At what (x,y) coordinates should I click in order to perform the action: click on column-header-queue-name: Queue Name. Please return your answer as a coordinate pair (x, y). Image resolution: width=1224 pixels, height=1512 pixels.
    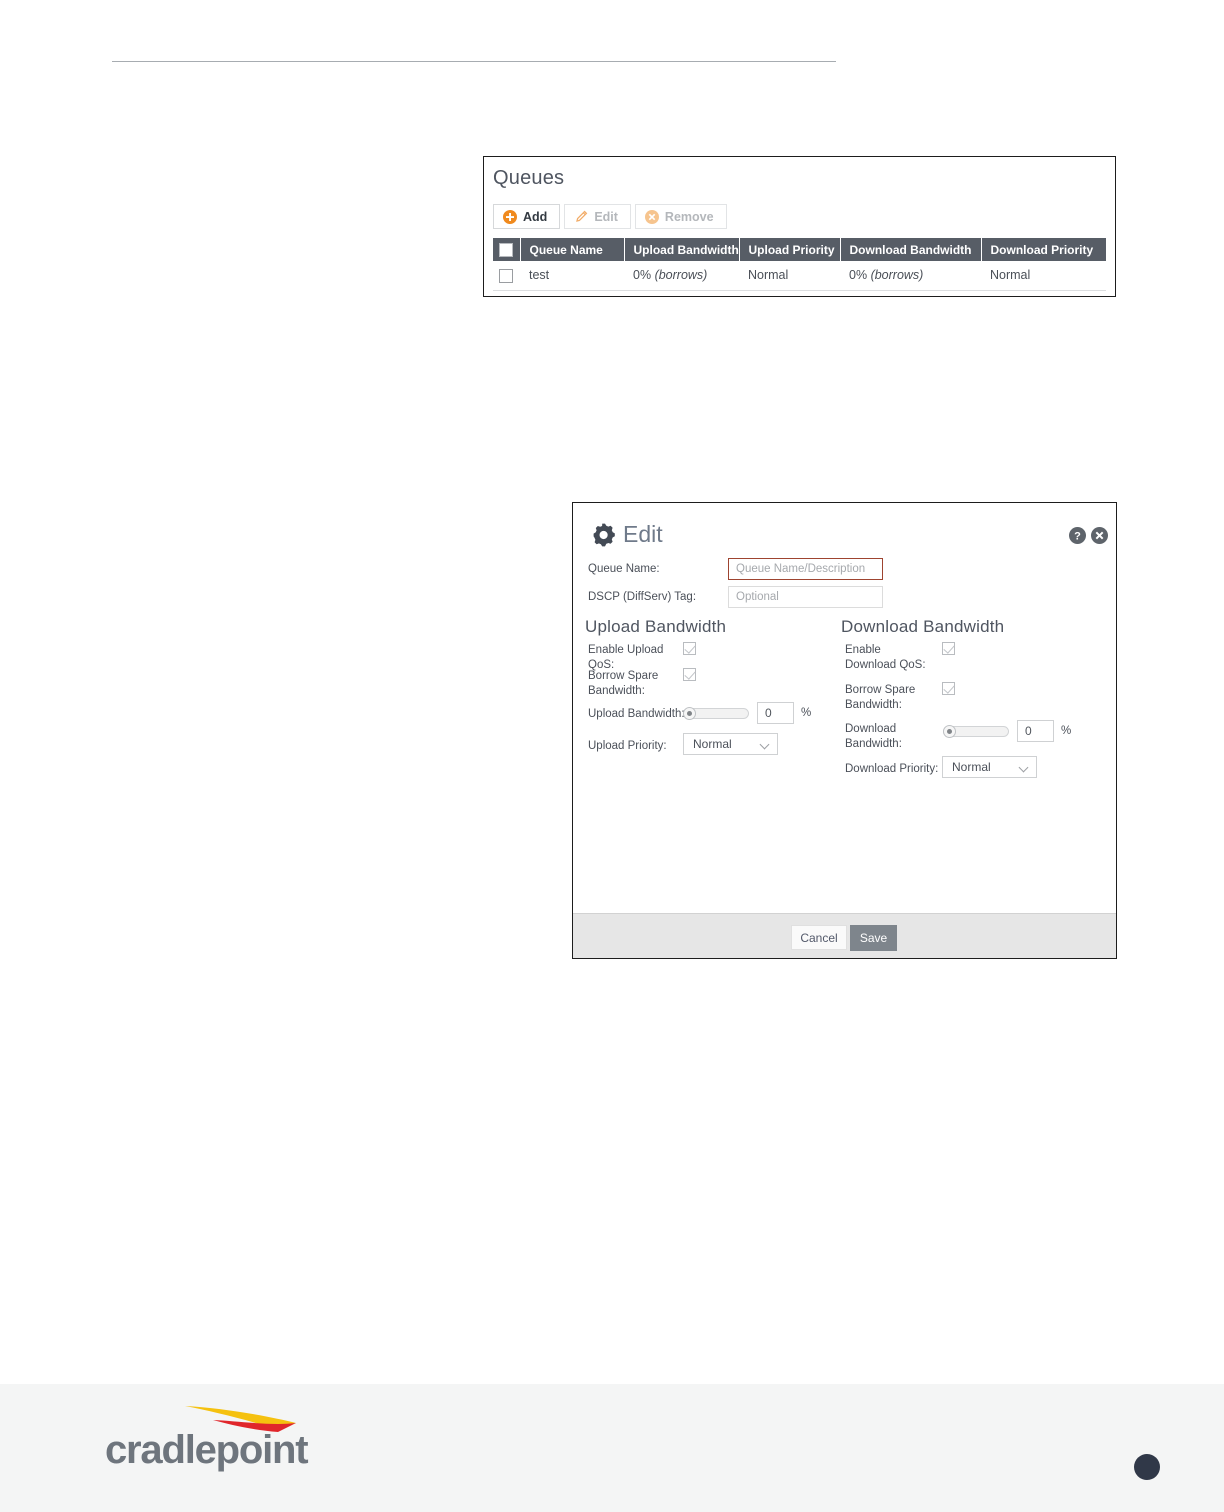
    Looking at the image, I should click on (572, 249).